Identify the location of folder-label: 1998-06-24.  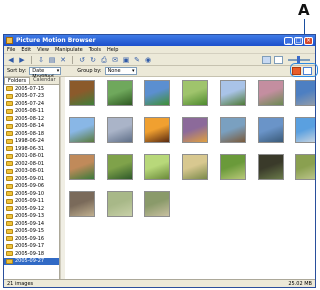
(30, 141).